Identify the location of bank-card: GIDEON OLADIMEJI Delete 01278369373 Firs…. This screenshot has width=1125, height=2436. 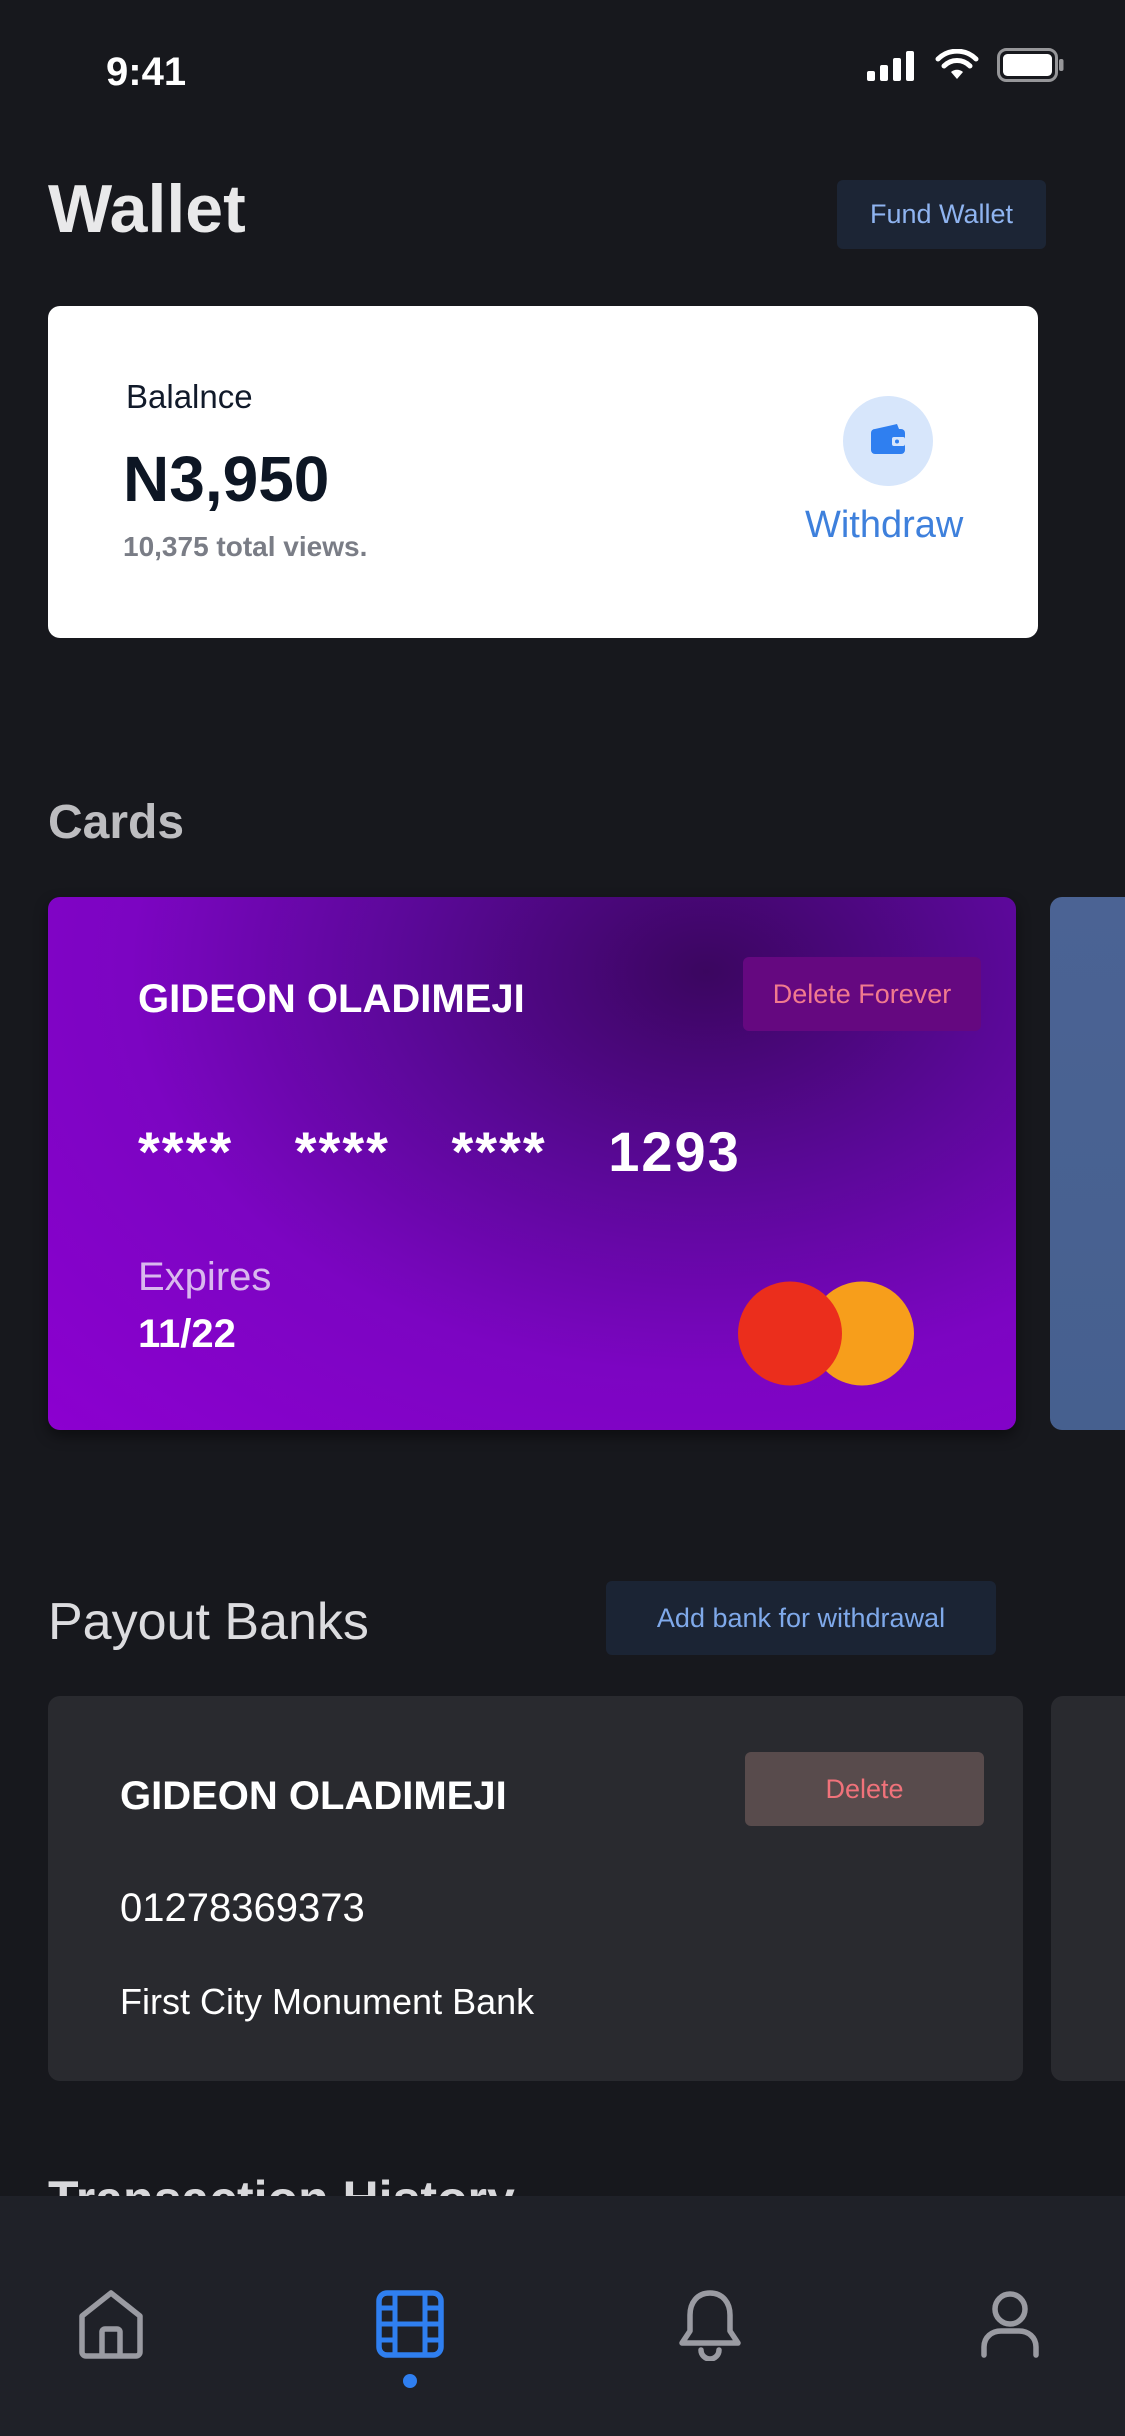
(535, 1888).